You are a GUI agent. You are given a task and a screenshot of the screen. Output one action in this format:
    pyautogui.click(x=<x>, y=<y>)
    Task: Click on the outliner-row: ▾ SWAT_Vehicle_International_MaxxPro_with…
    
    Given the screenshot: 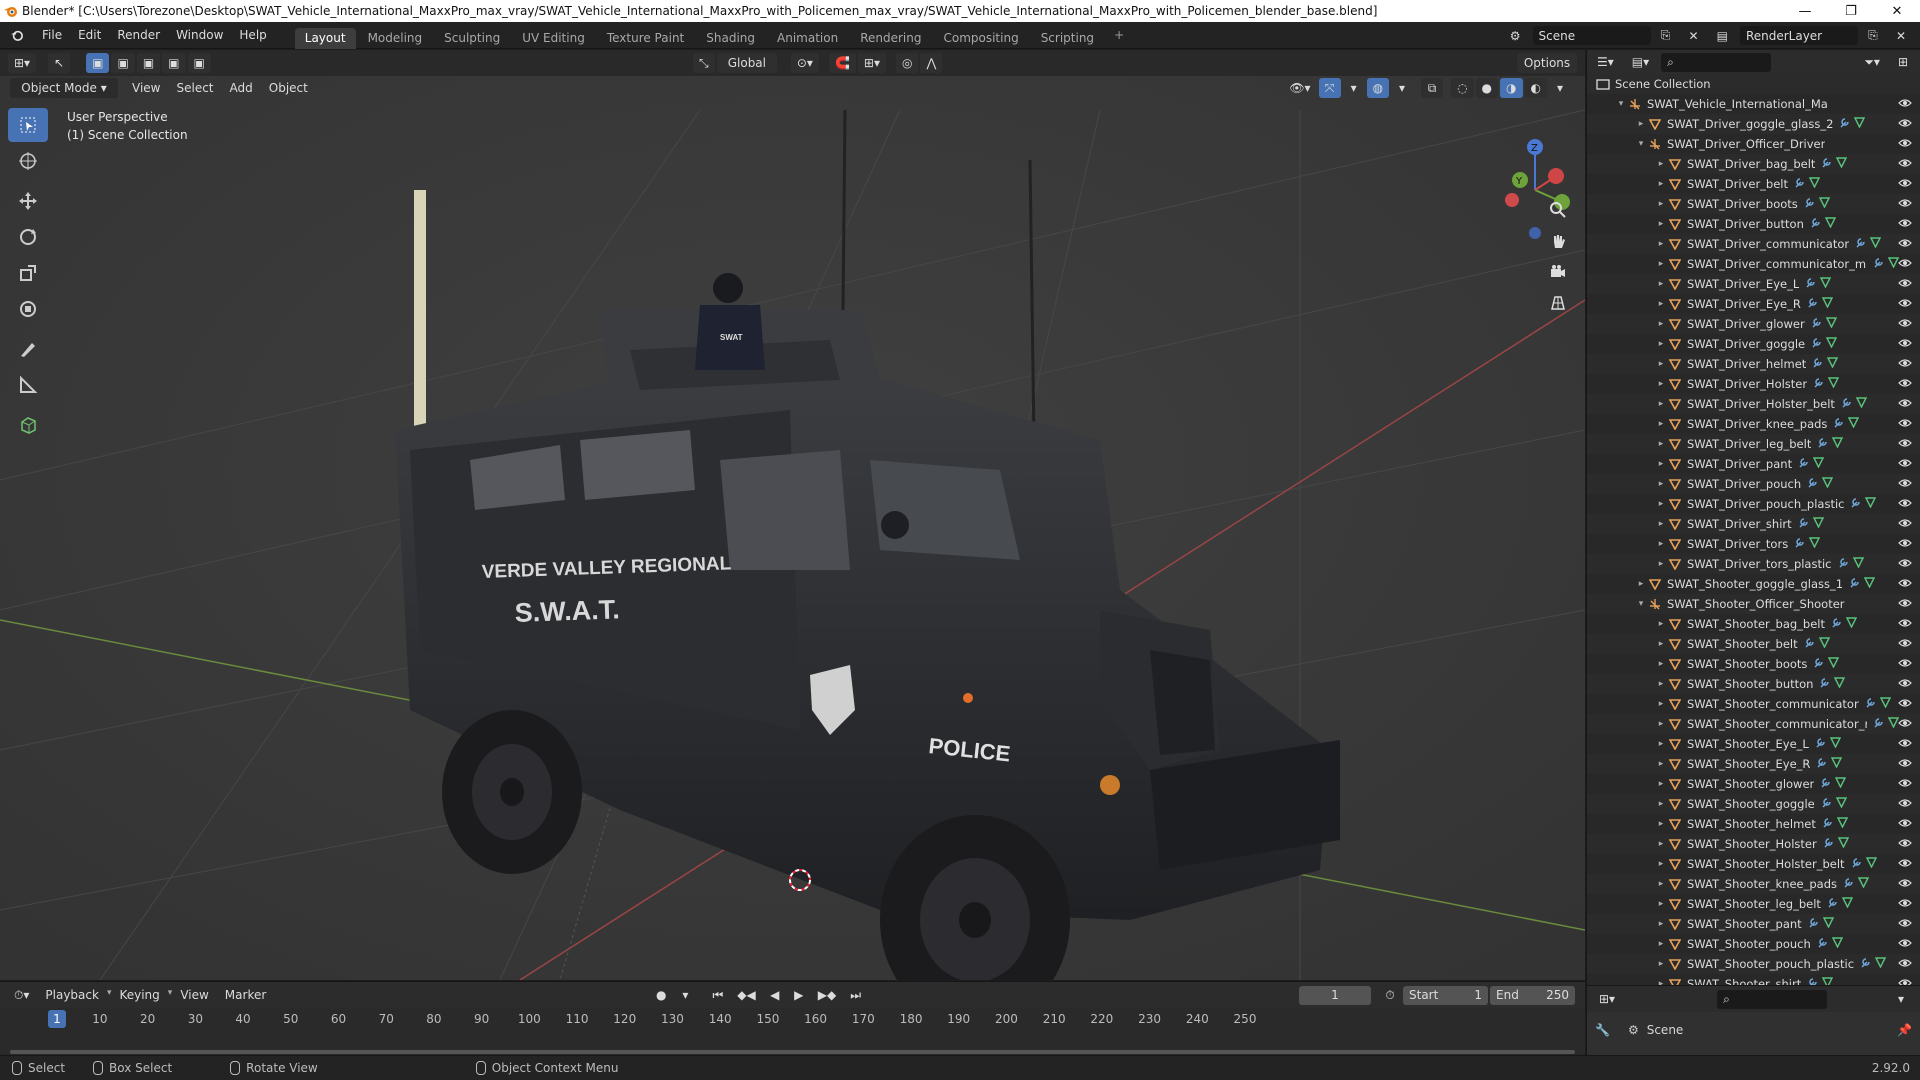 What is the action you would take?
    pyautogui.click(x=1753, y=104)
    